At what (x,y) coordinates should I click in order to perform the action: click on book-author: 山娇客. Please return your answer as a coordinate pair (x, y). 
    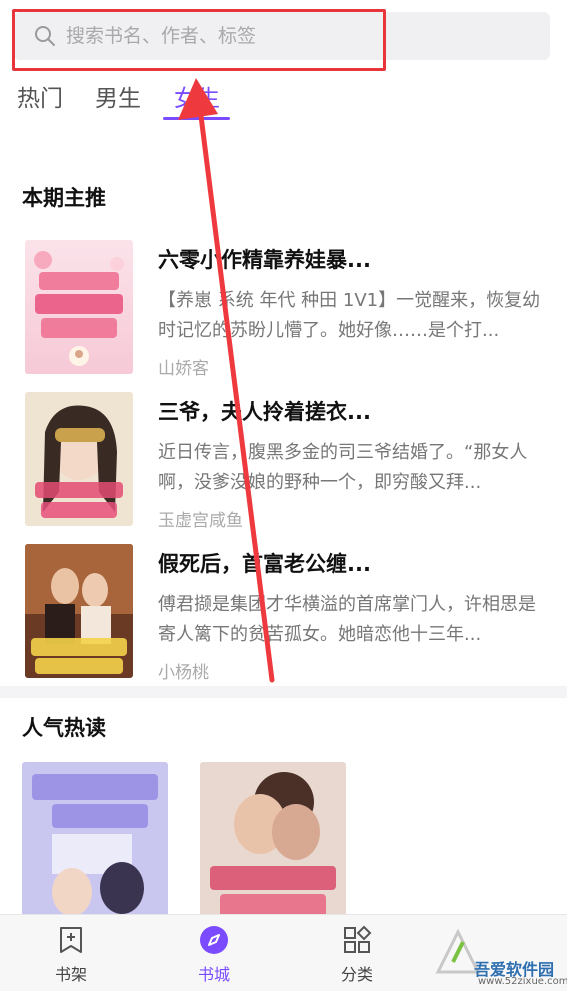
    Looking at the image, I should click on (183, 369).